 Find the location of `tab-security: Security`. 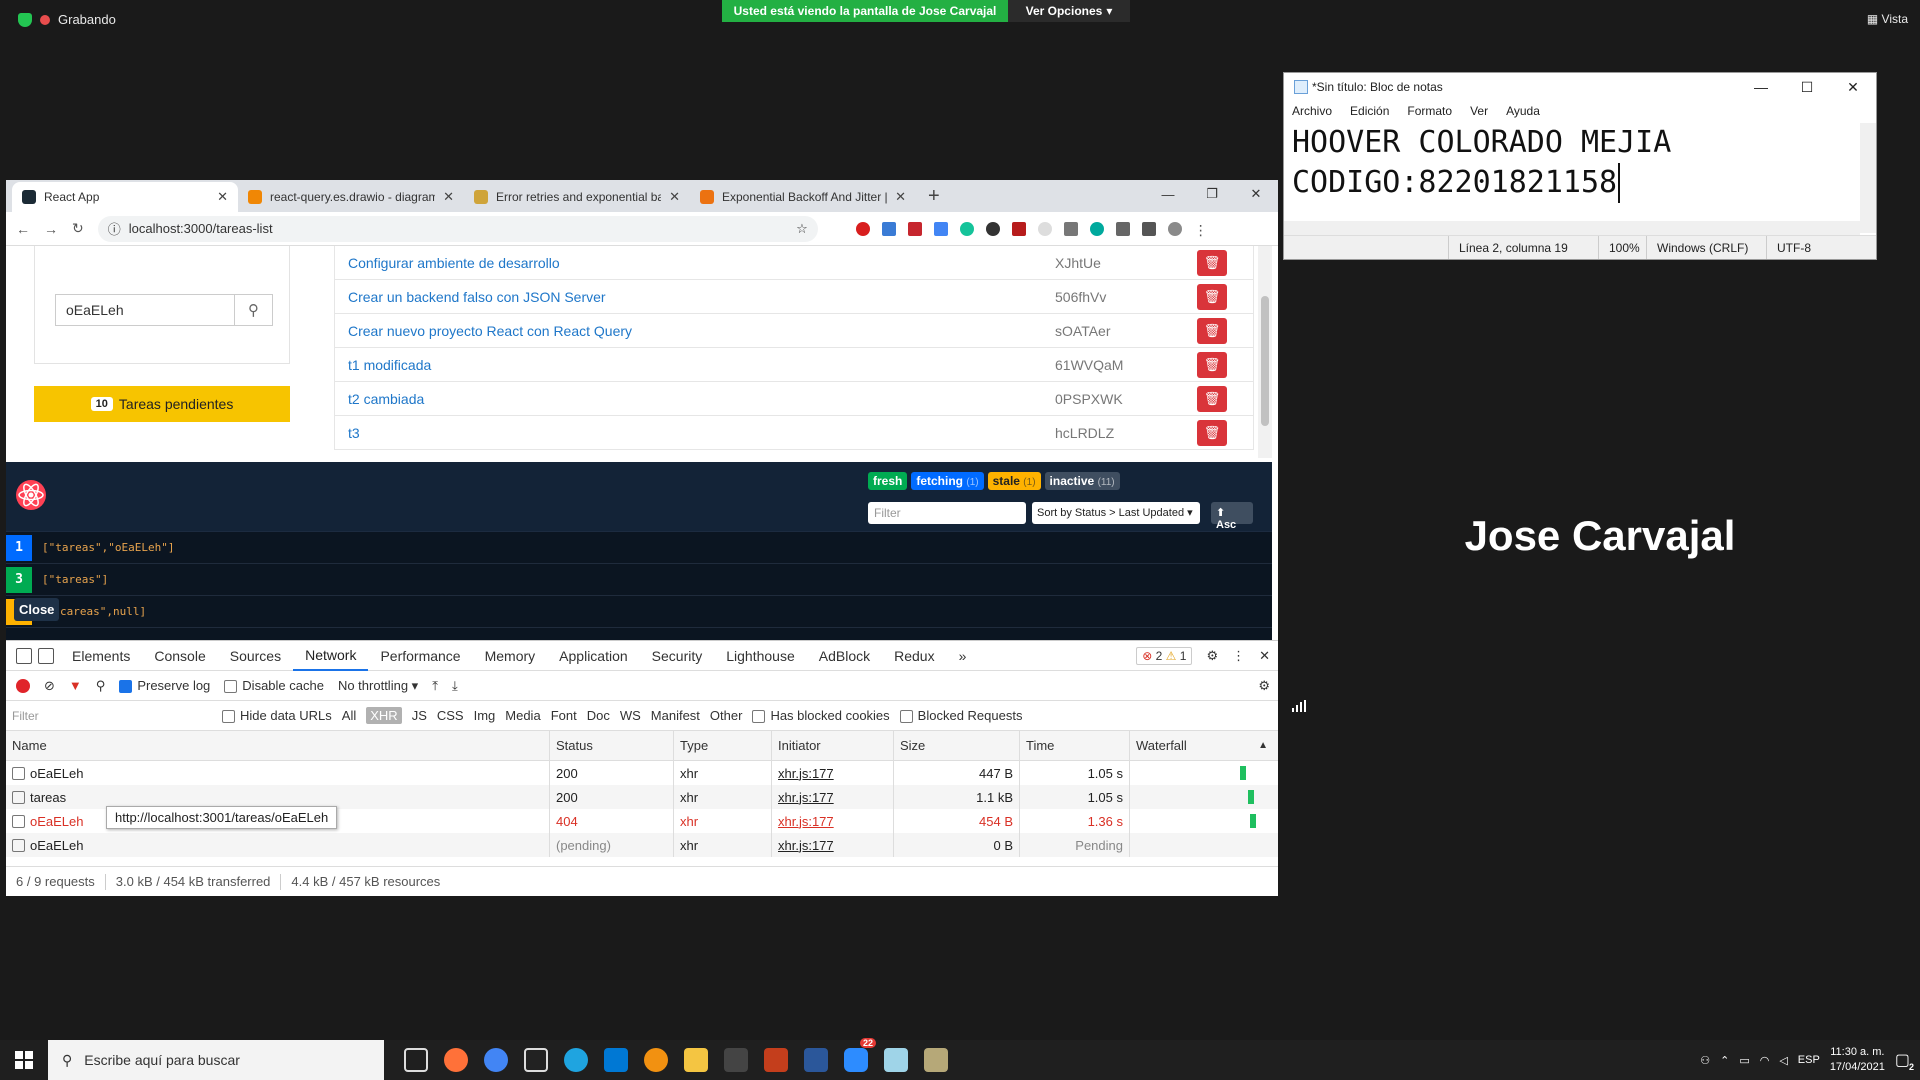

tab-security: Security is located at coordinates (677, 656).